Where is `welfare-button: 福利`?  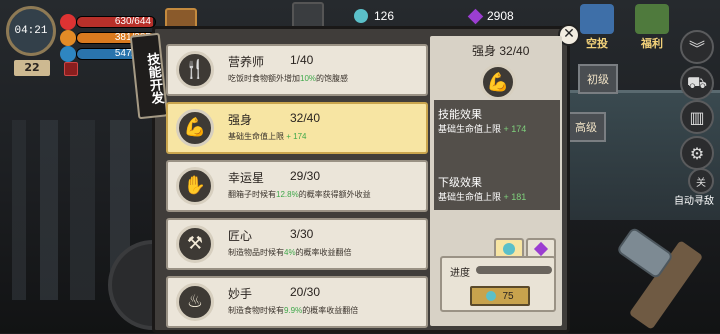
welfare-button: 福利 is located at coordinates (652, 27).